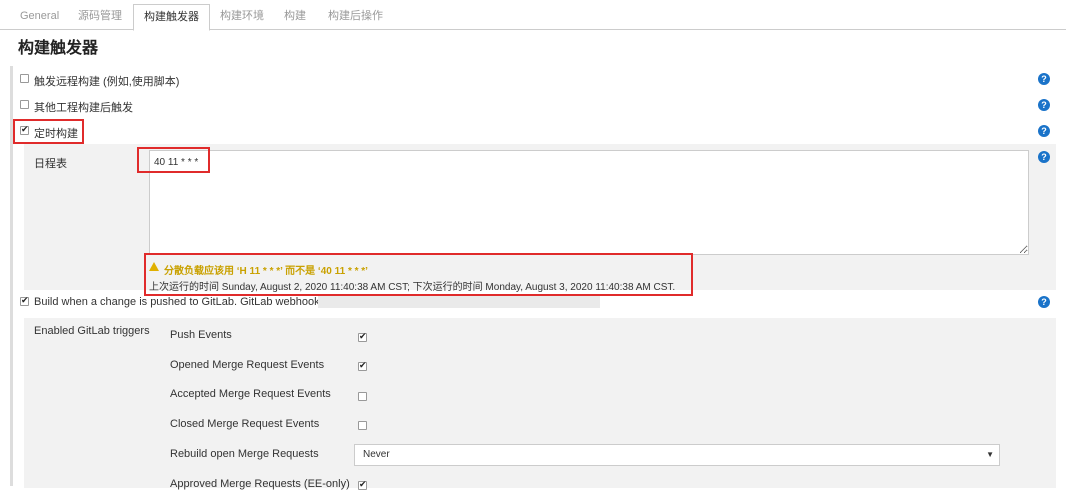 This screenshot has width=1066, height=490. I want to click on tab-post-build: 构建后操作, so click(355, 17).